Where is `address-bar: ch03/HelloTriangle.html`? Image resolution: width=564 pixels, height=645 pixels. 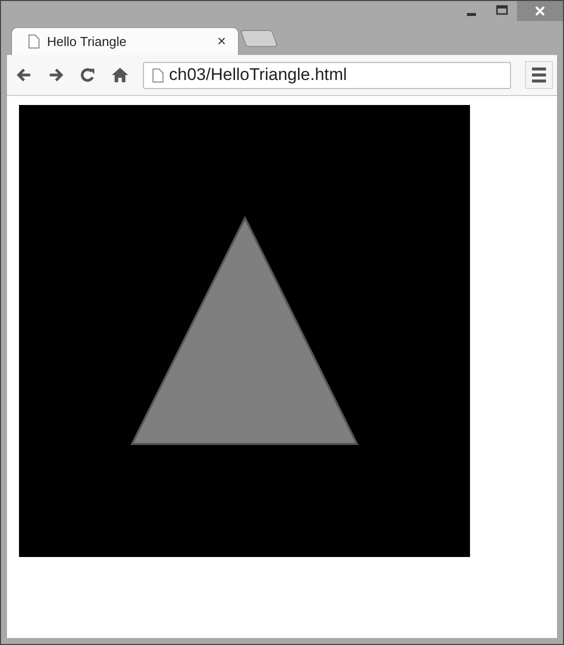
address-bar: ch03/HelloTriangle.html is located at coordinates (327, 75).